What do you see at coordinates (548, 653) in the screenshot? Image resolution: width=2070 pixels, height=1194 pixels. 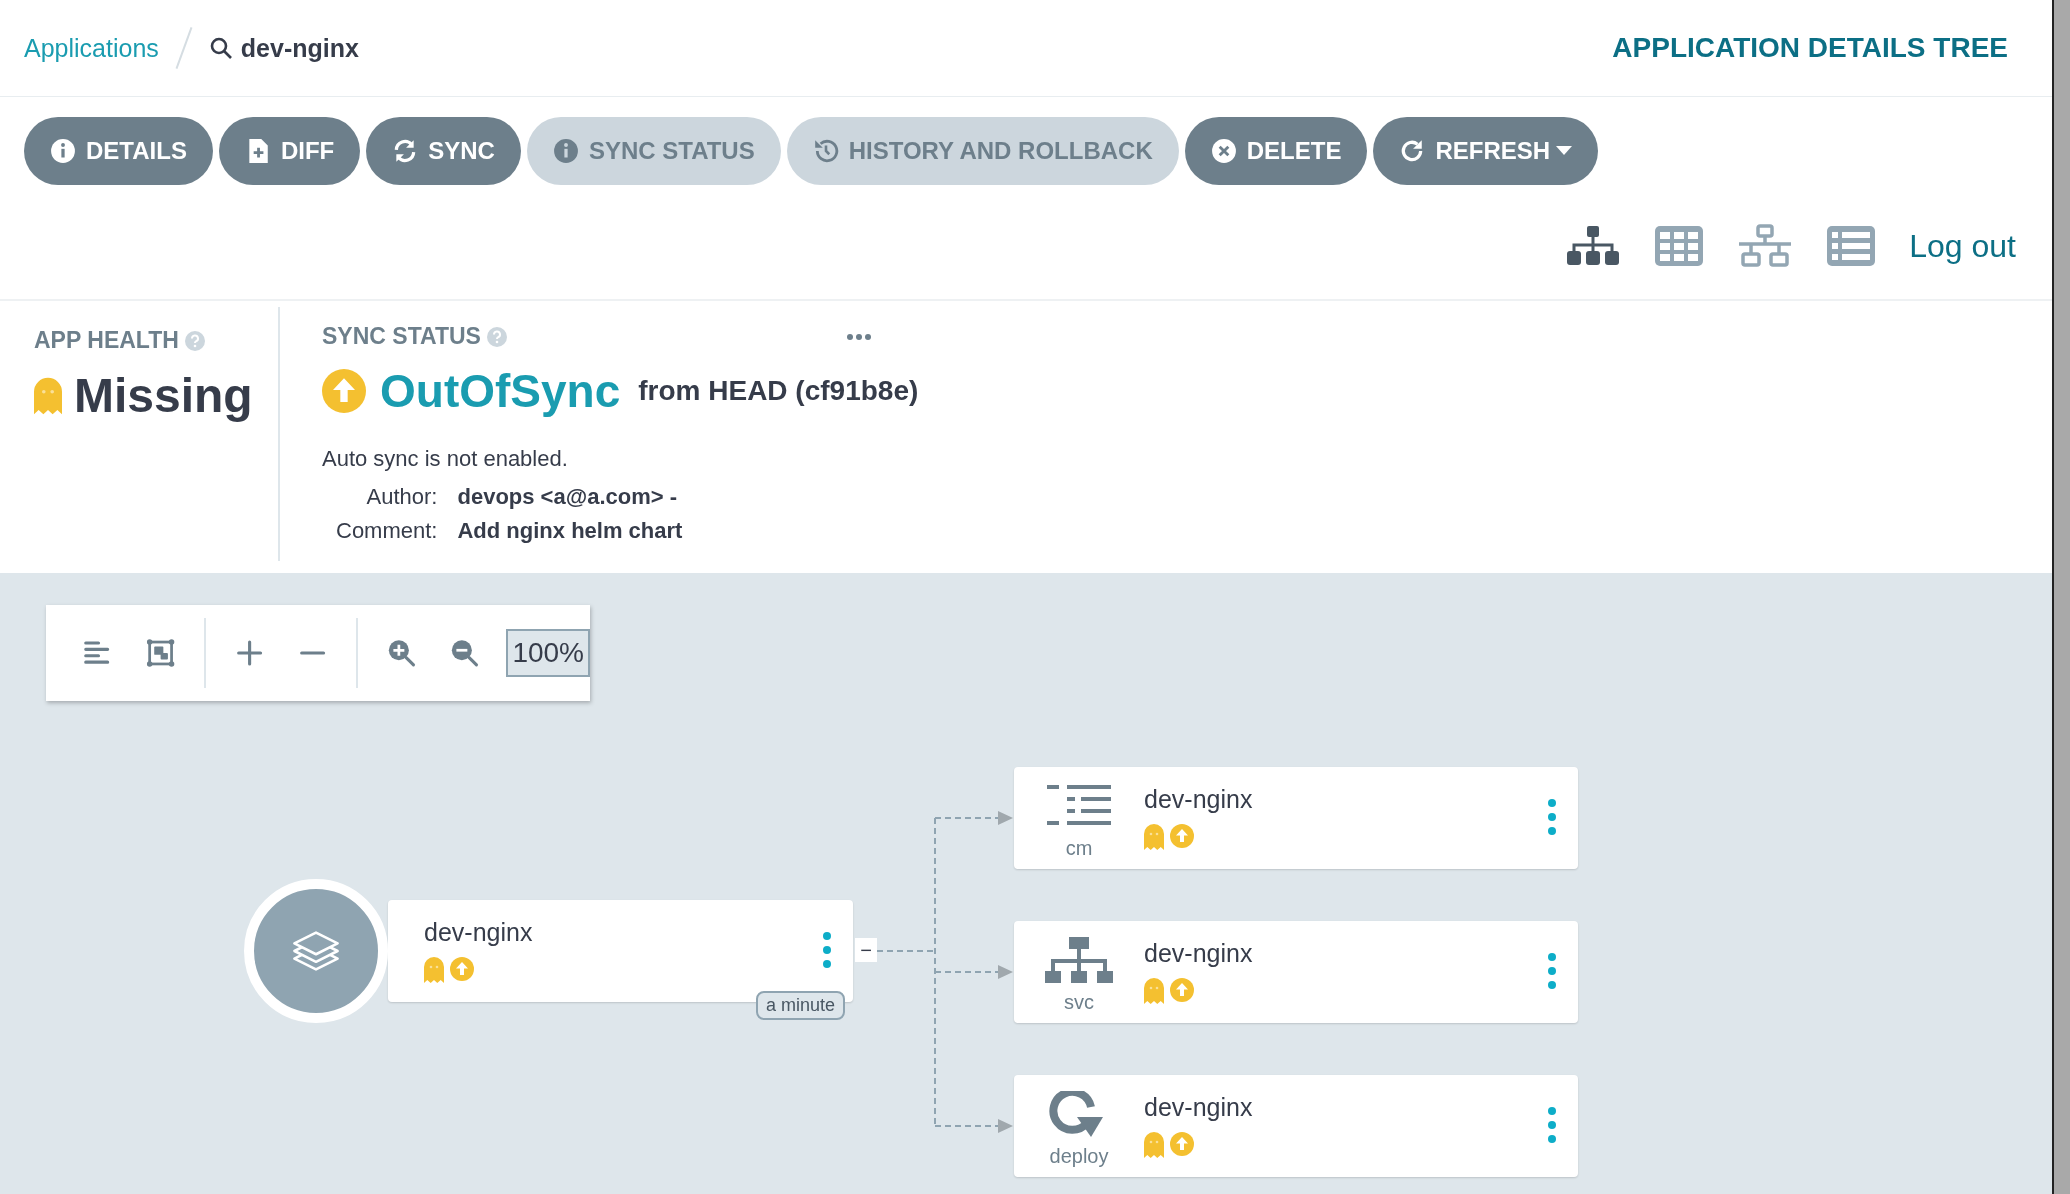 I see `zoom-level-field: 100%` at bounding box center [548, 653].